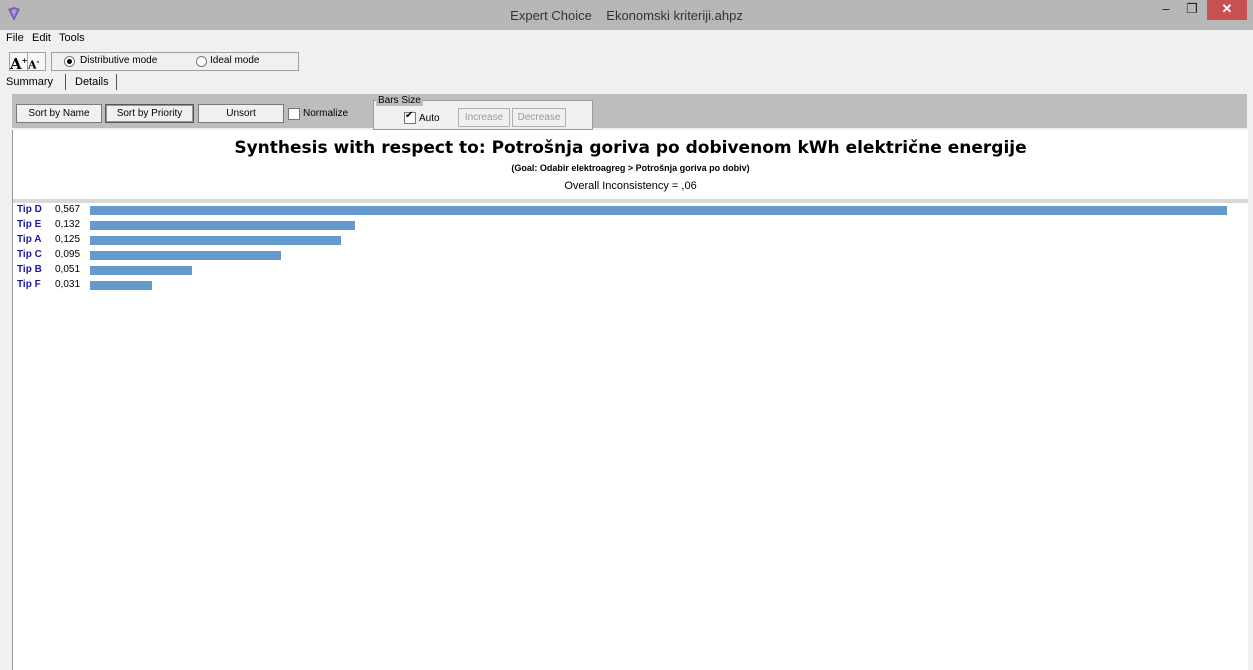 This screenshot has width=1253, height=670. Describe the element at coordinates (29, 224) in the screenshot. I see `bar-category-label: Tip E` at that location.